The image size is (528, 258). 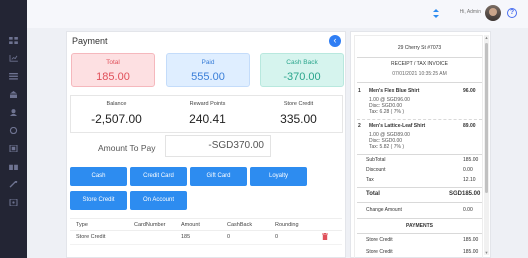 I want to click on item-name: Men's Flex Blue Shirt, so click(x=394, y=91).